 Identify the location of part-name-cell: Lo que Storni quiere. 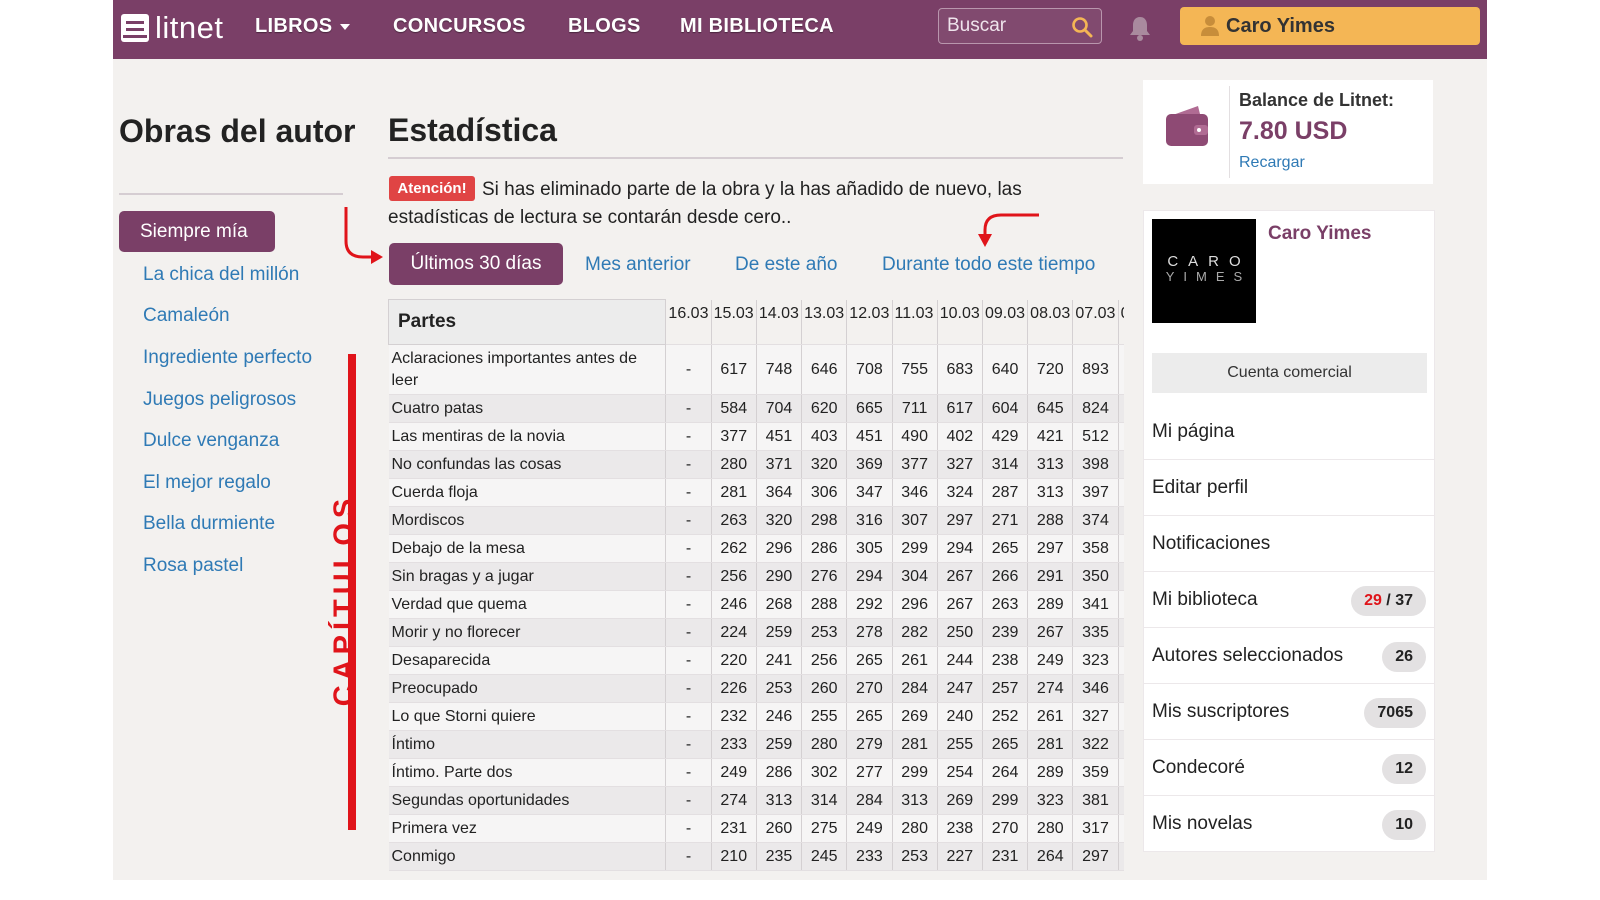
(527, 716).